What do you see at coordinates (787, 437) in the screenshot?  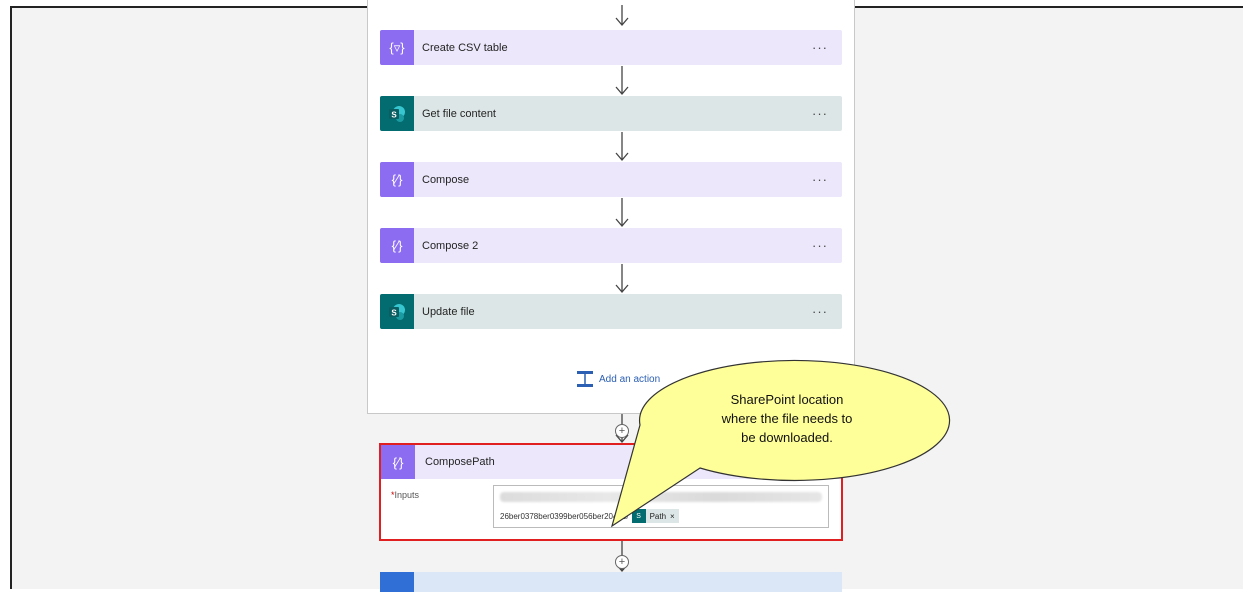 I see `callout-line-3: be downloaded.` at bounding box center [787, 437].